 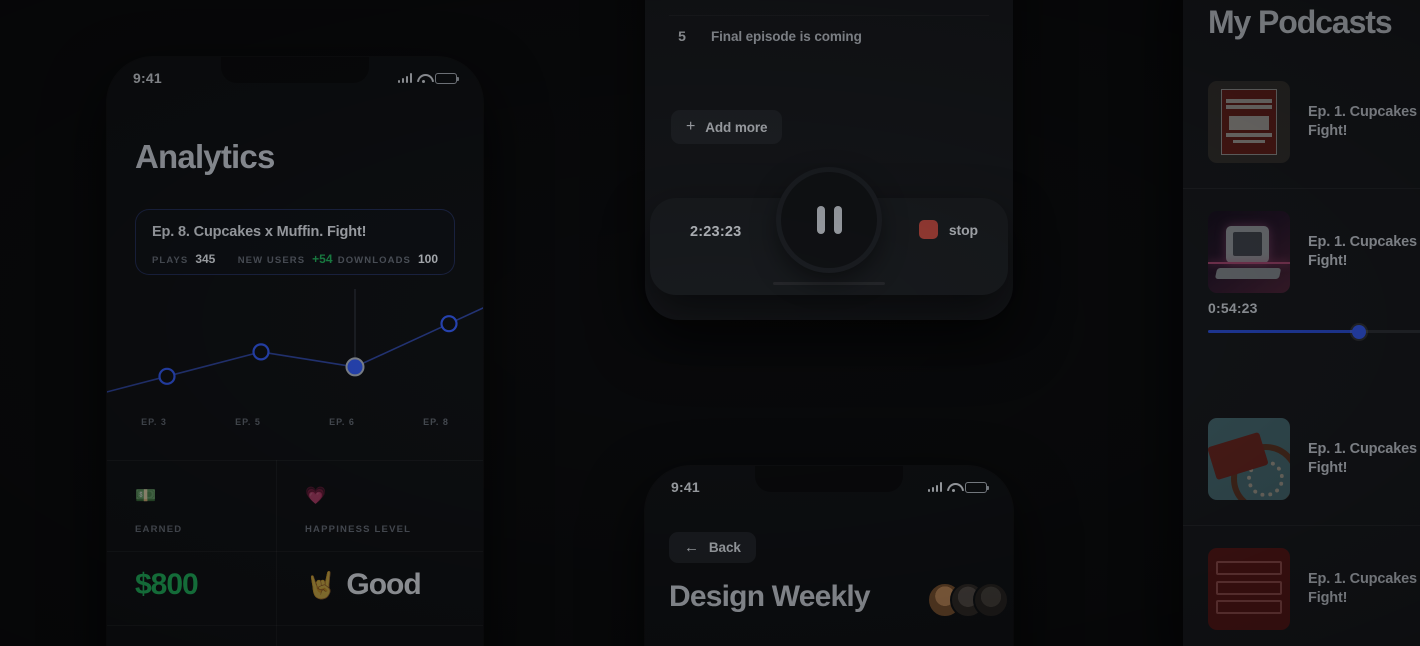 I want to click on queue-item-title: Final episode is coming, so click(x=786, y=36).